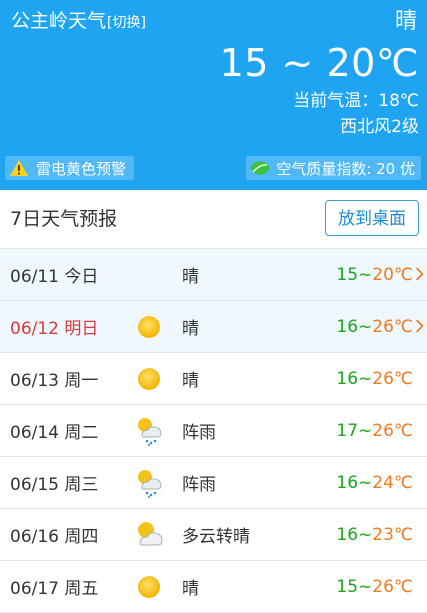 The height and width of the screenshot is (613, 427). What do you see at coordinates (54, 329) in the screenshot?
I see `forecast-date: 06/12 明日` at bounding box center [54, 329].